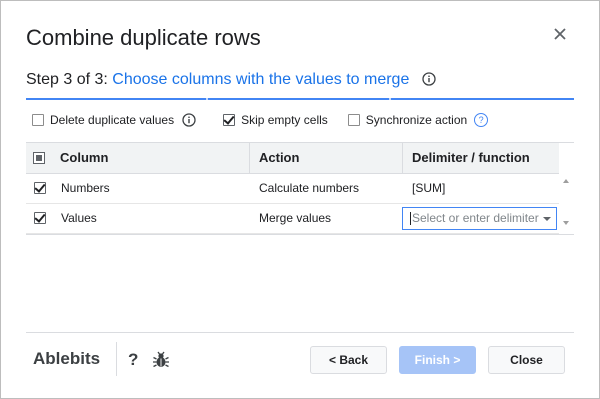 The width and height of the screenshot is (600, 399). Describe the element at coordinates (475, 218) in the screenshot. I see `delimiter-placeholder: Select or enter delimiter` at that location.